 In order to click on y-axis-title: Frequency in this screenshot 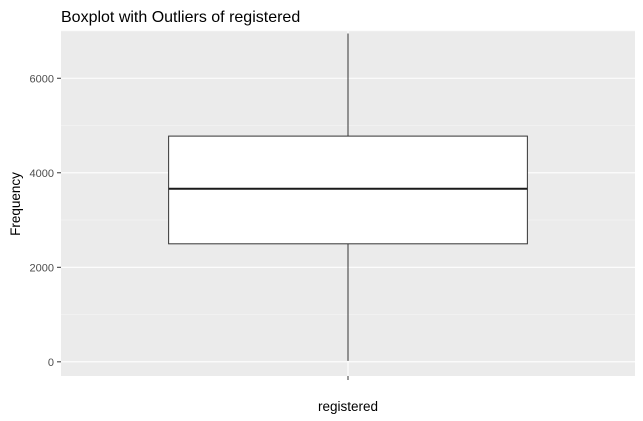, I will do `click(15, 204)`.